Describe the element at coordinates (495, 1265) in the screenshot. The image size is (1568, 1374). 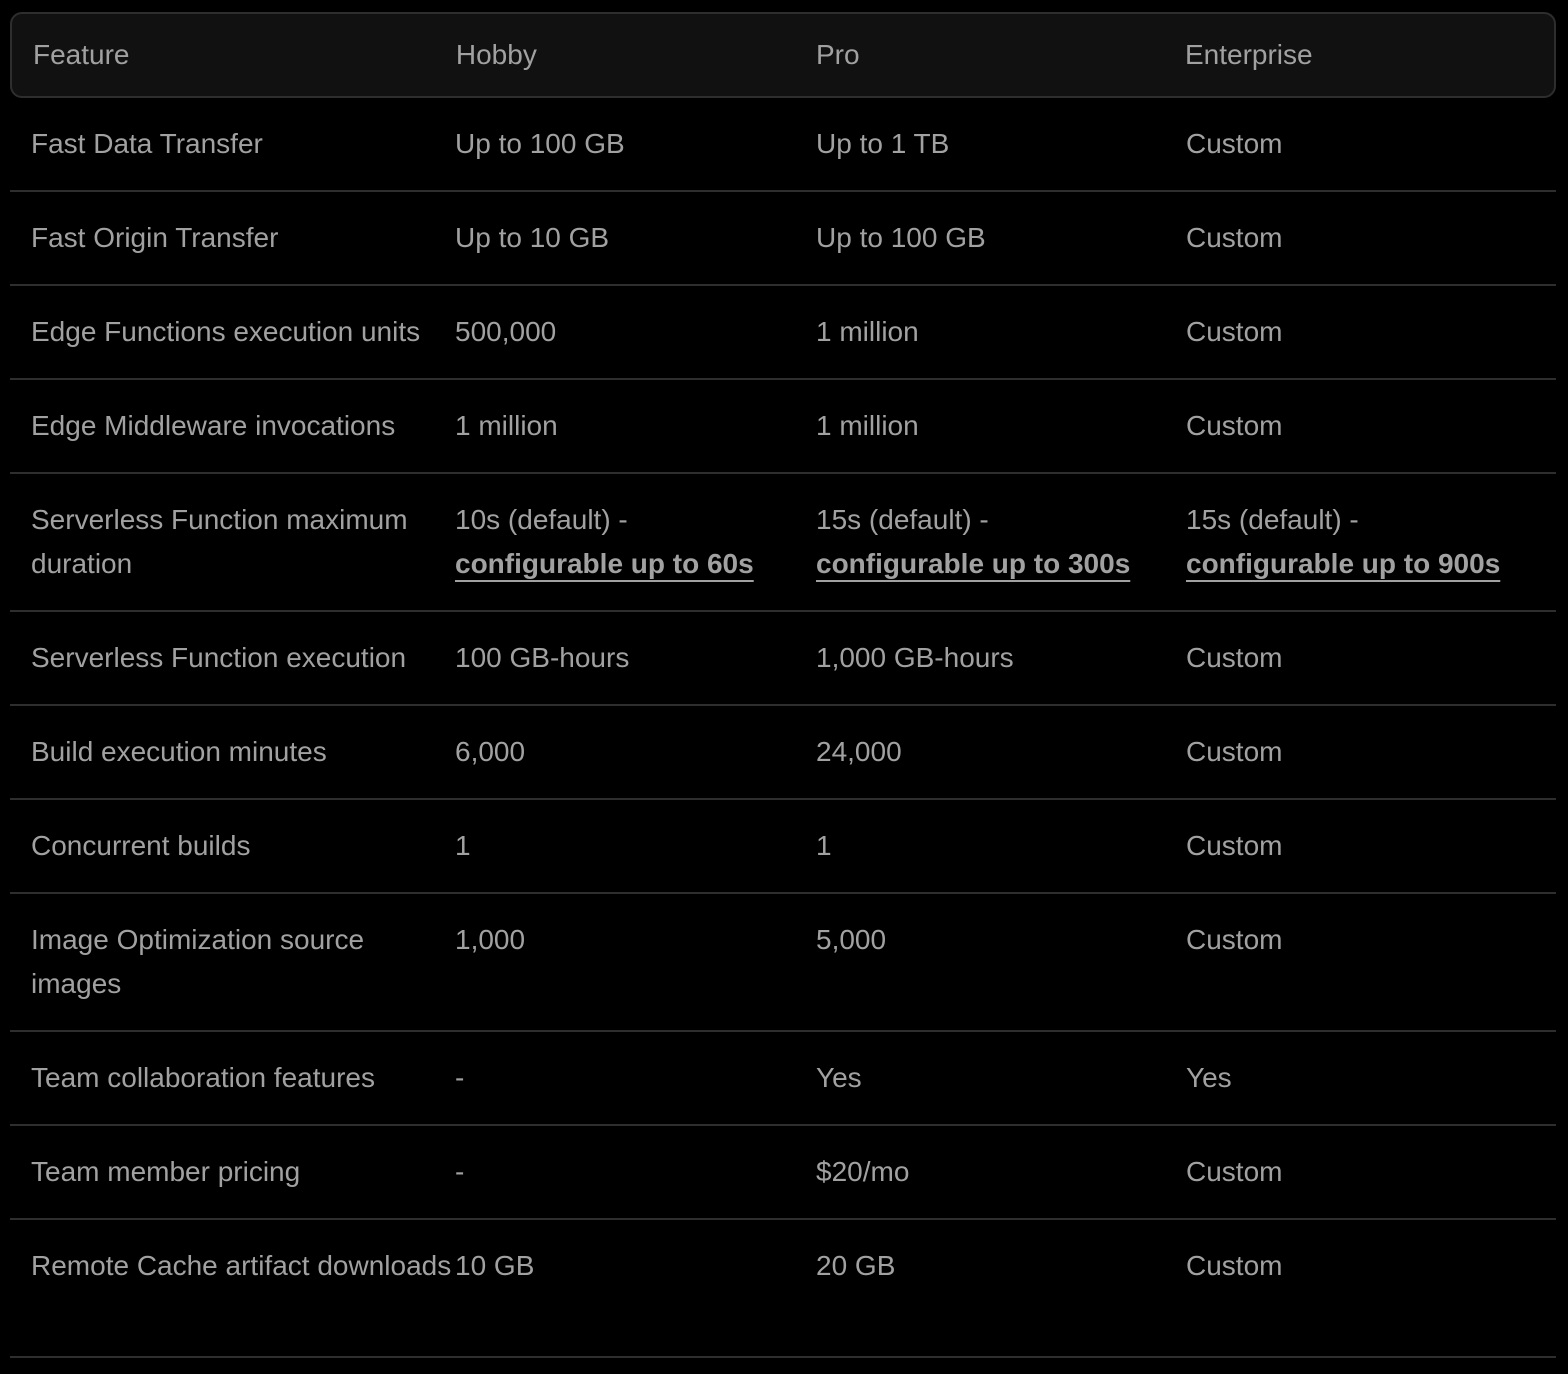
I see `hobby-cell: 10 GB` at that location.